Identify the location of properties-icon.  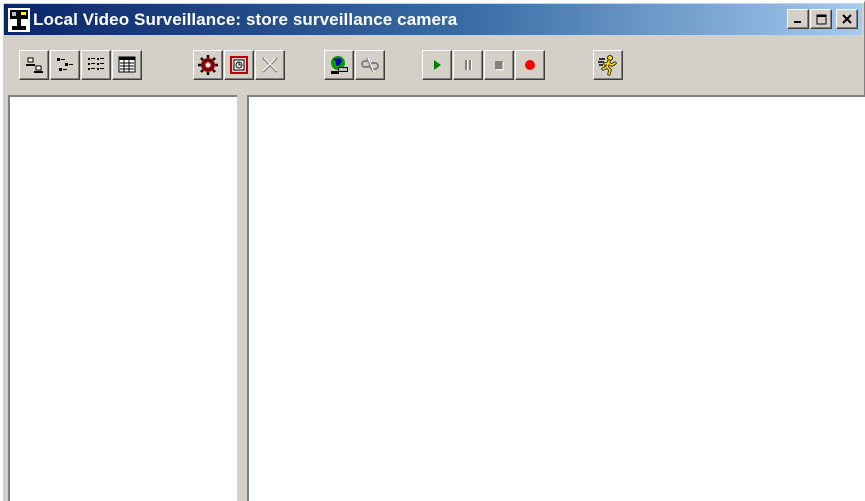
(239, 65).